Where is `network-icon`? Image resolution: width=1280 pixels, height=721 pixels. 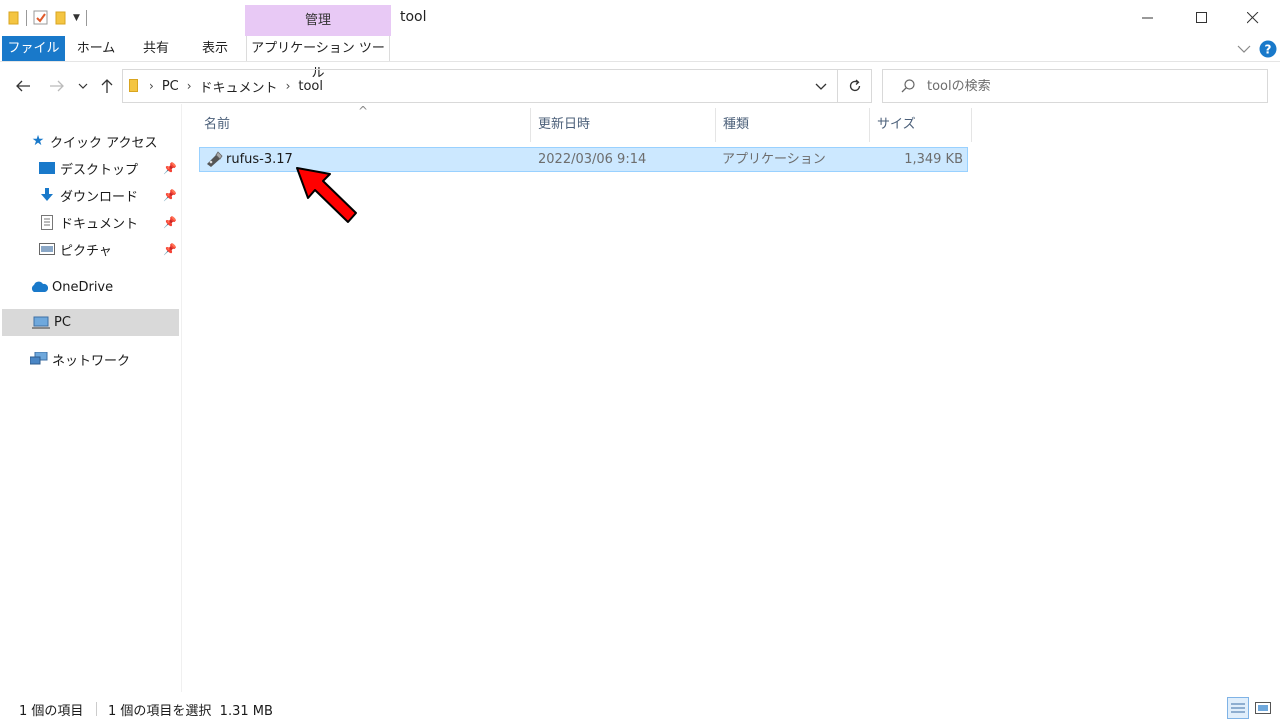 network-icon is located at coordinates (39, 359).